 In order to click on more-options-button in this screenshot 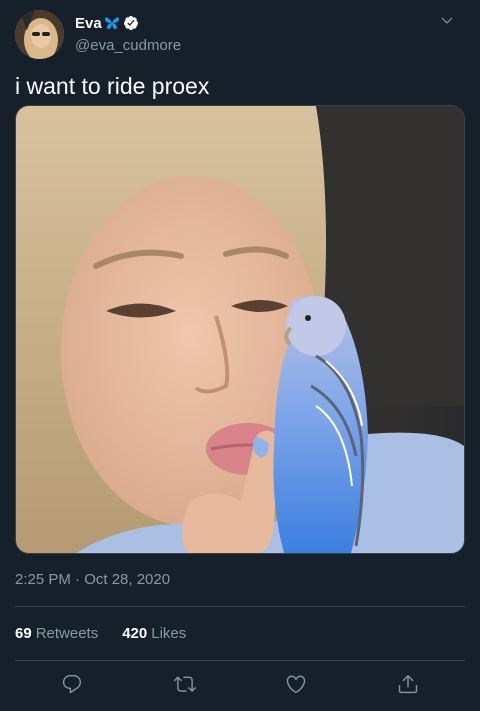, I will do `click(447, 22)`.